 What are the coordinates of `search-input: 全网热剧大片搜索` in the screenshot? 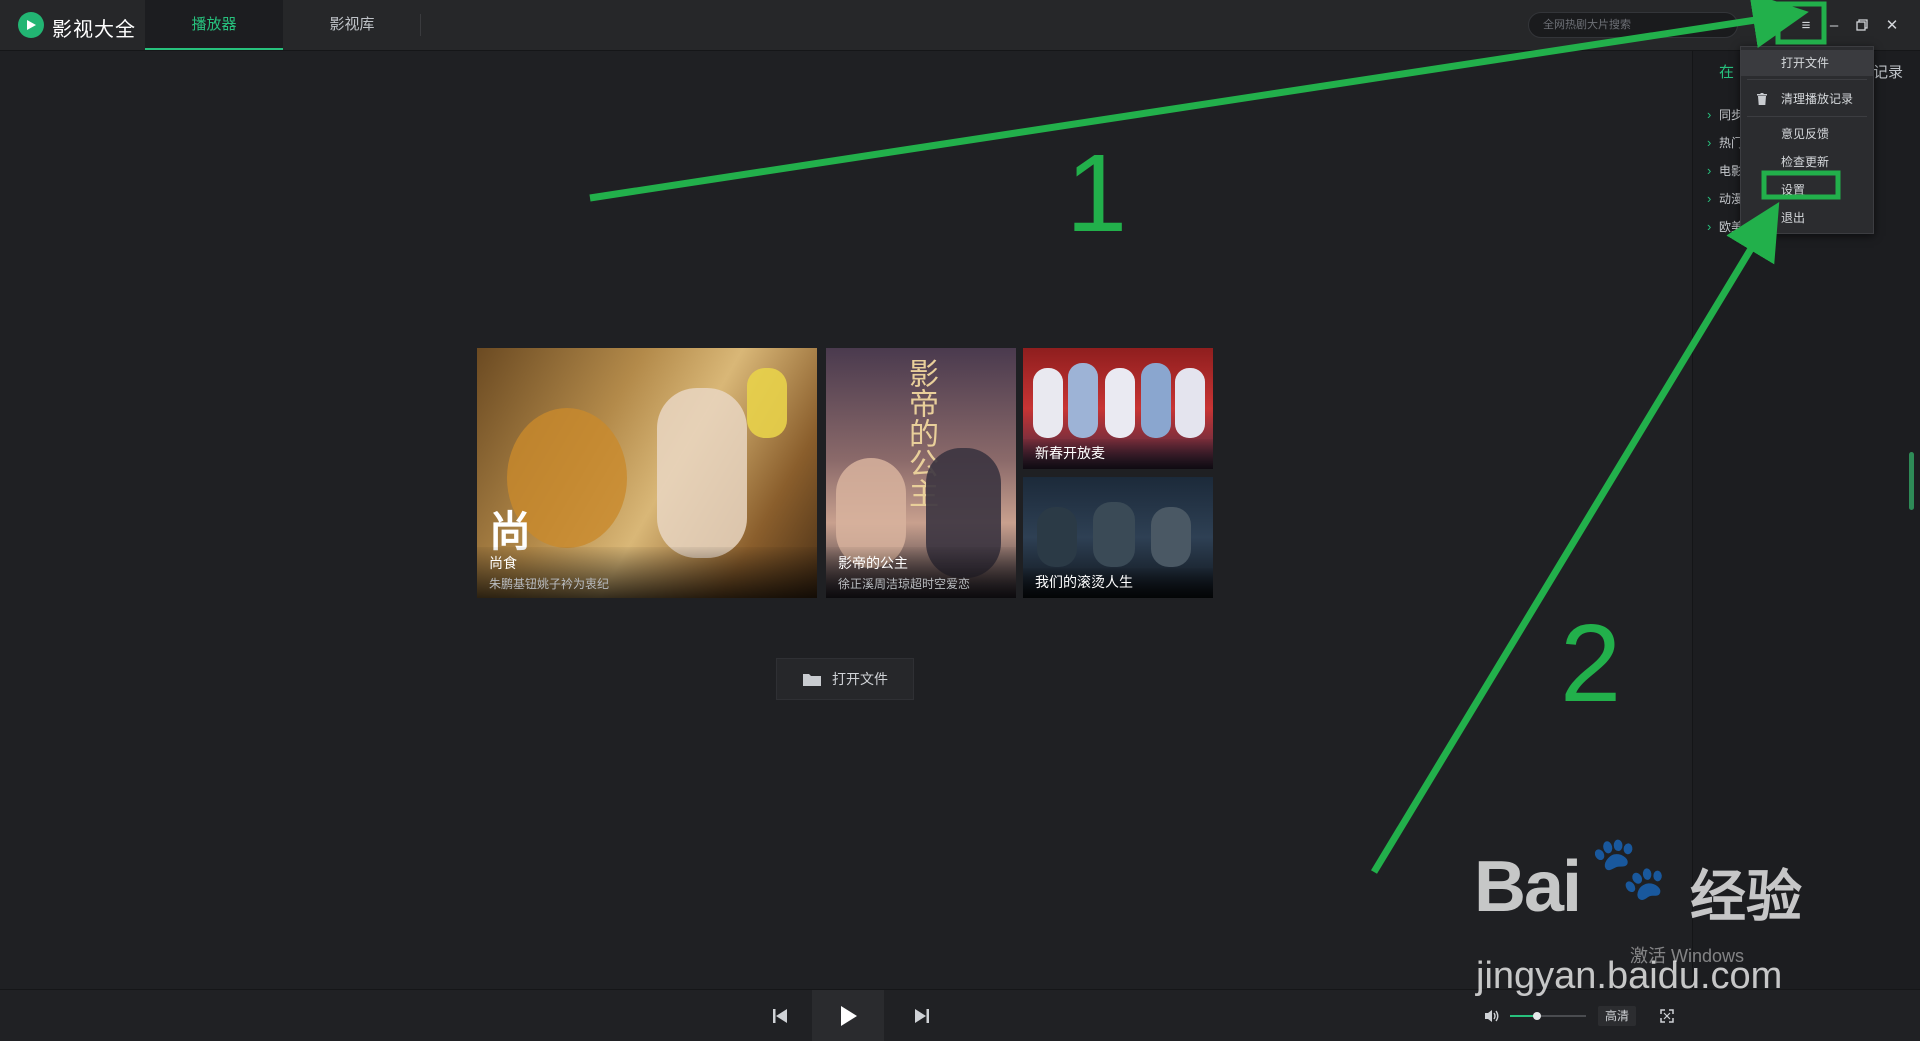 It's located at (1633, 25).